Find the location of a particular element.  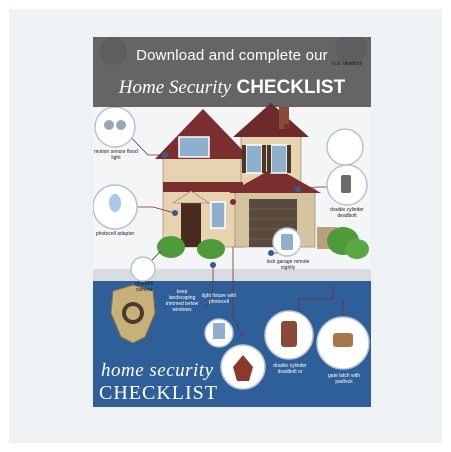

label-doorbell-camera: doorbell camera is located at coordinates (144, 287).